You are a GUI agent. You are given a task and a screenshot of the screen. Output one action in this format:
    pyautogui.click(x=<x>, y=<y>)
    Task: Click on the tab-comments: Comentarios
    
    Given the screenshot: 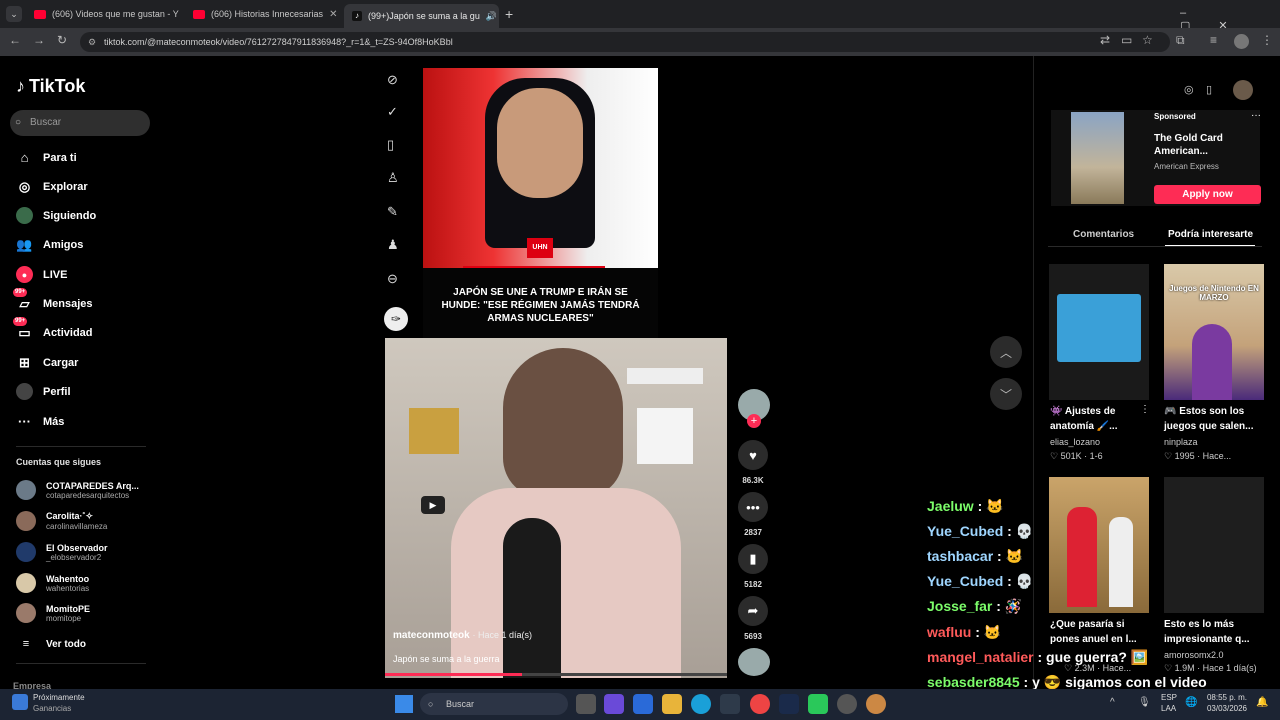 What is the action you would take?
    pyautogui.click(x=1103, y=234)
    